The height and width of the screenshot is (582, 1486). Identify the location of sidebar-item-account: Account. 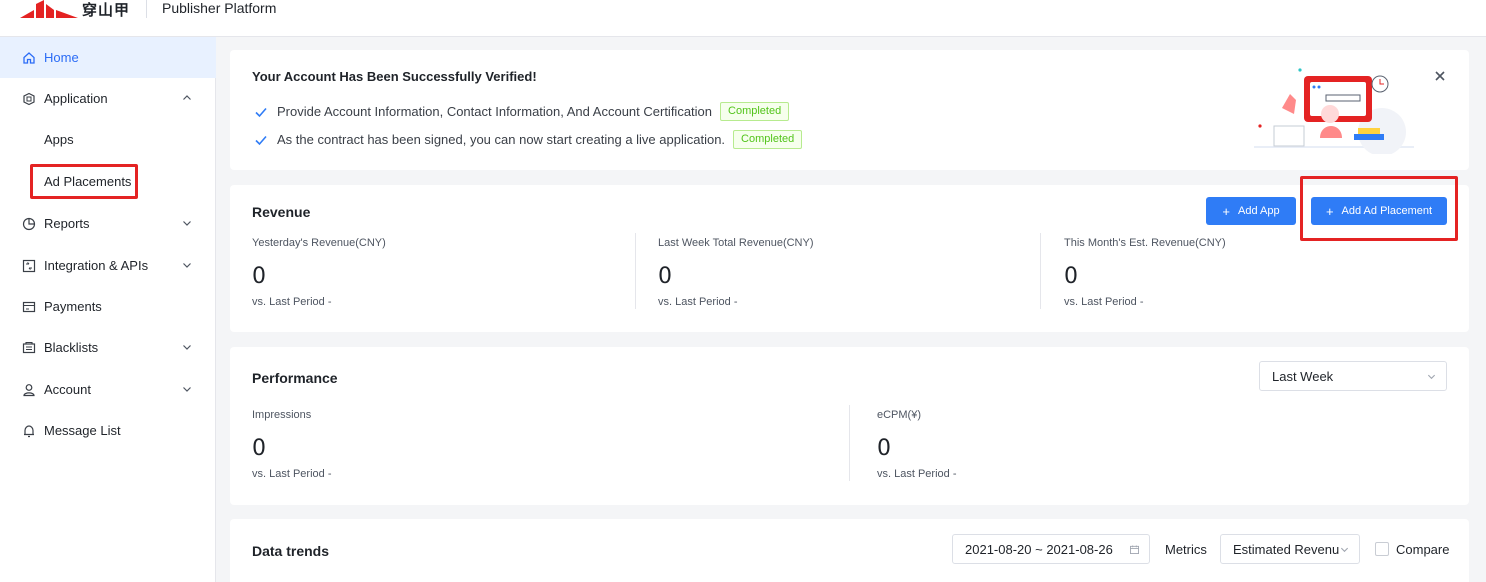
(108, 389).